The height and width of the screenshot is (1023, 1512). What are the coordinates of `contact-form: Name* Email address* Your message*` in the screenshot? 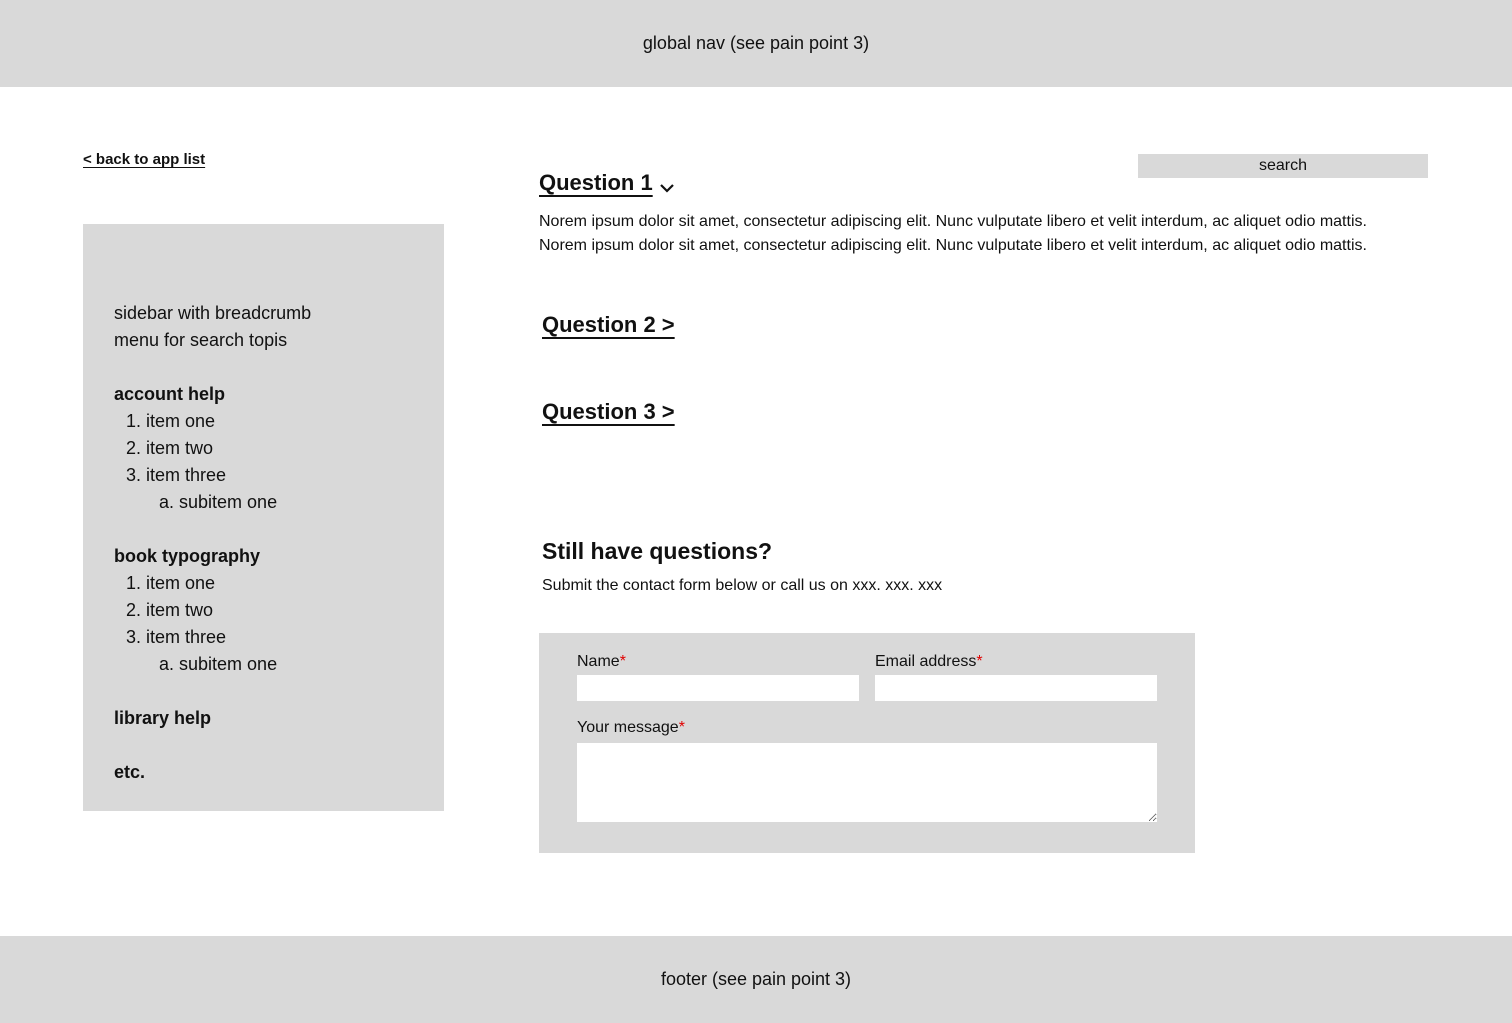 It's located at (867, 743).